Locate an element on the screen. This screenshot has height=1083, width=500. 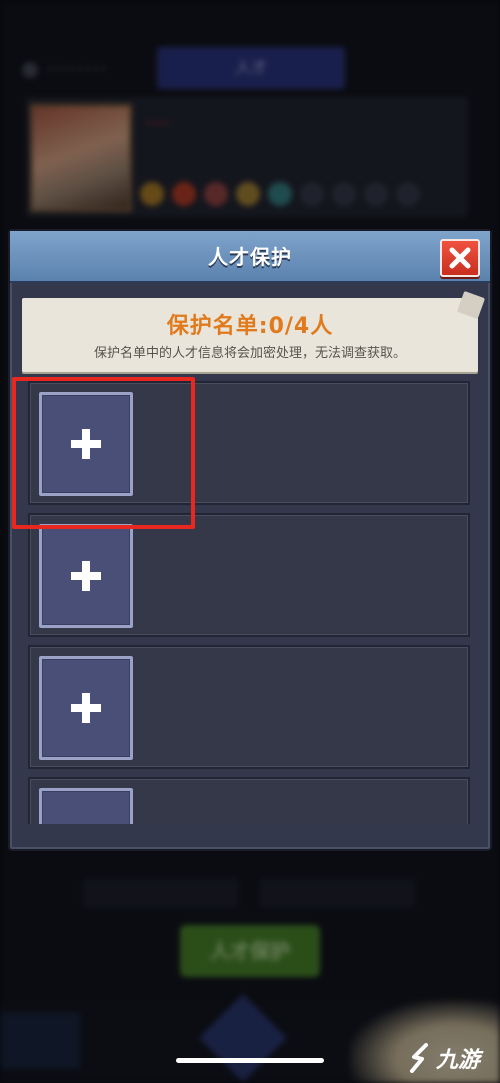
dialog-title: 人才保护 is located at coordinates (250, 257).